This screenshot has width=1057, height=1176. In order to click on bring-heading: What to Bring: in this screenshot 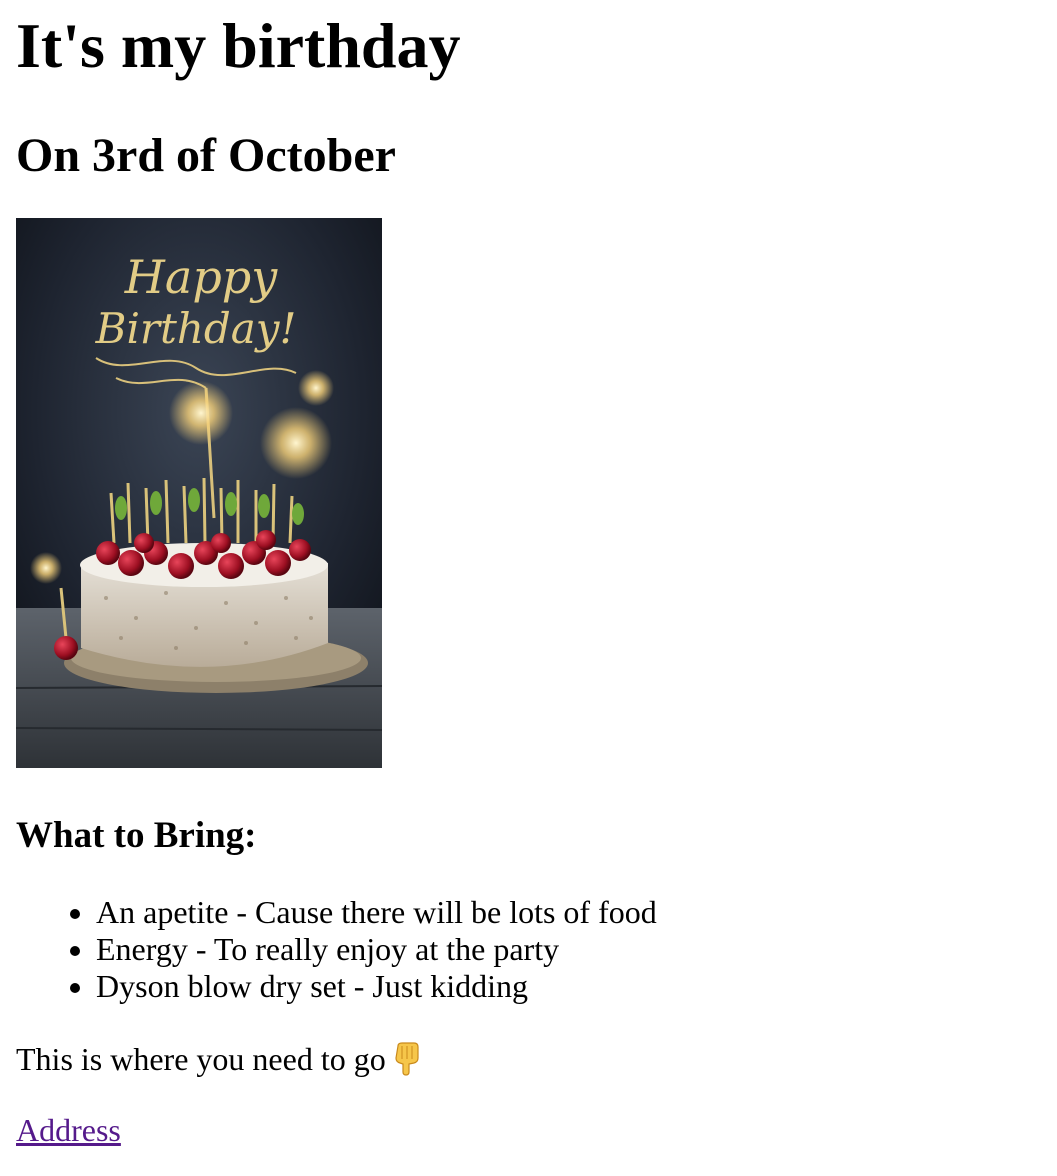, I will do `click(136, 835)`.